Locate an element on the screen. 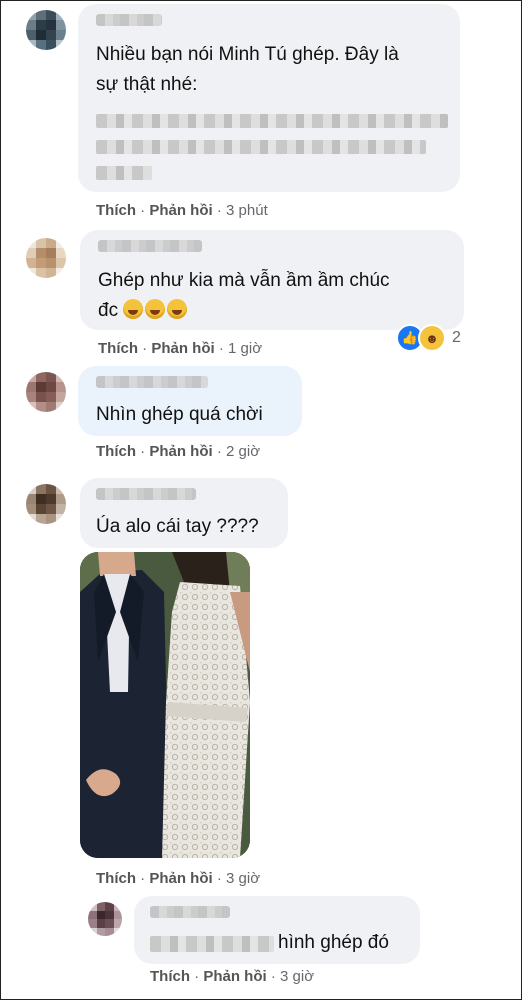 This screenshot has width=522, height=1000. comment-text-line-2: sự thật nhé: is located at coordinates (147, 84).